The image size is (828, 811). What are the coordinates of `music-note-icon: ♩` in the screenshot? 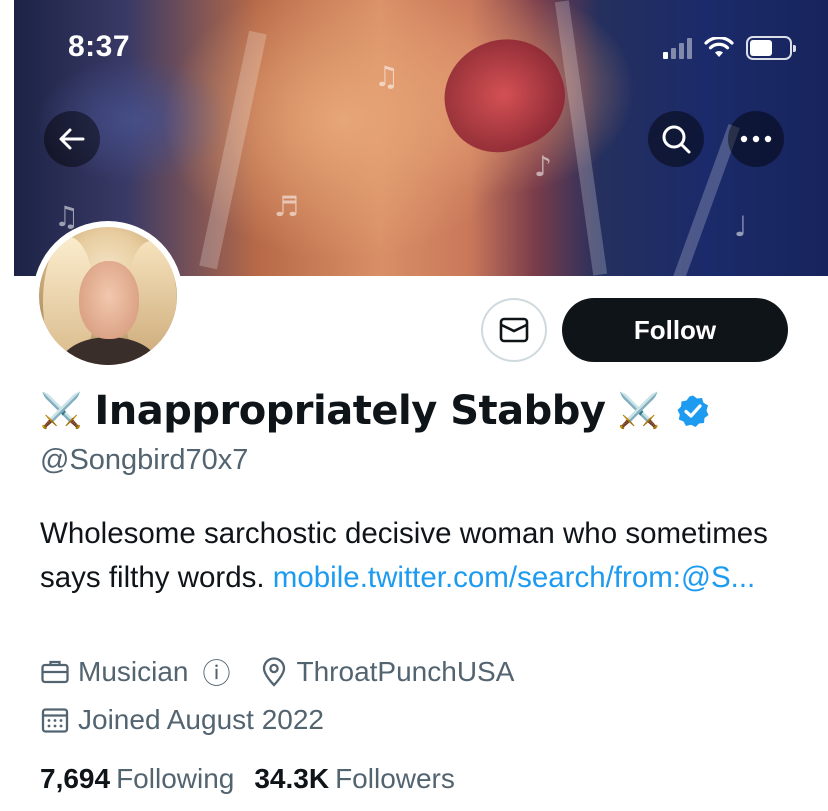 It's located at (741, 226).